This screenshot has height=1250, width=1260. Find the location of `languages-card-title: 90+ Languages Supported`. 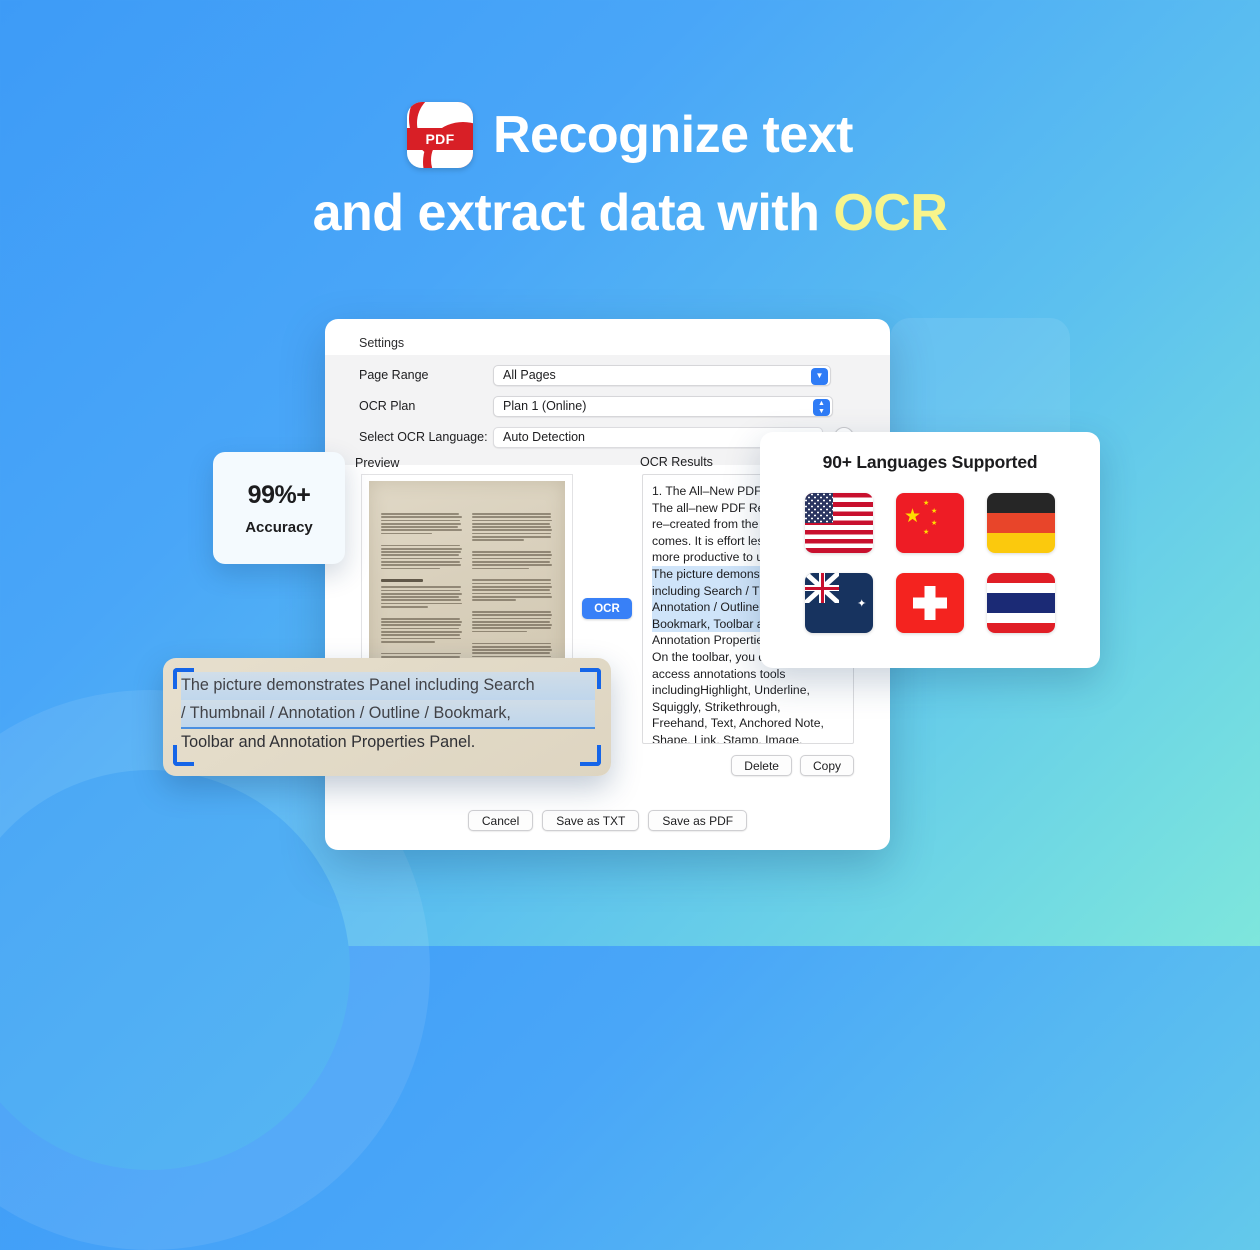

languages-card-title: 90+ Languages Supported is located at coordinates (930, 462).